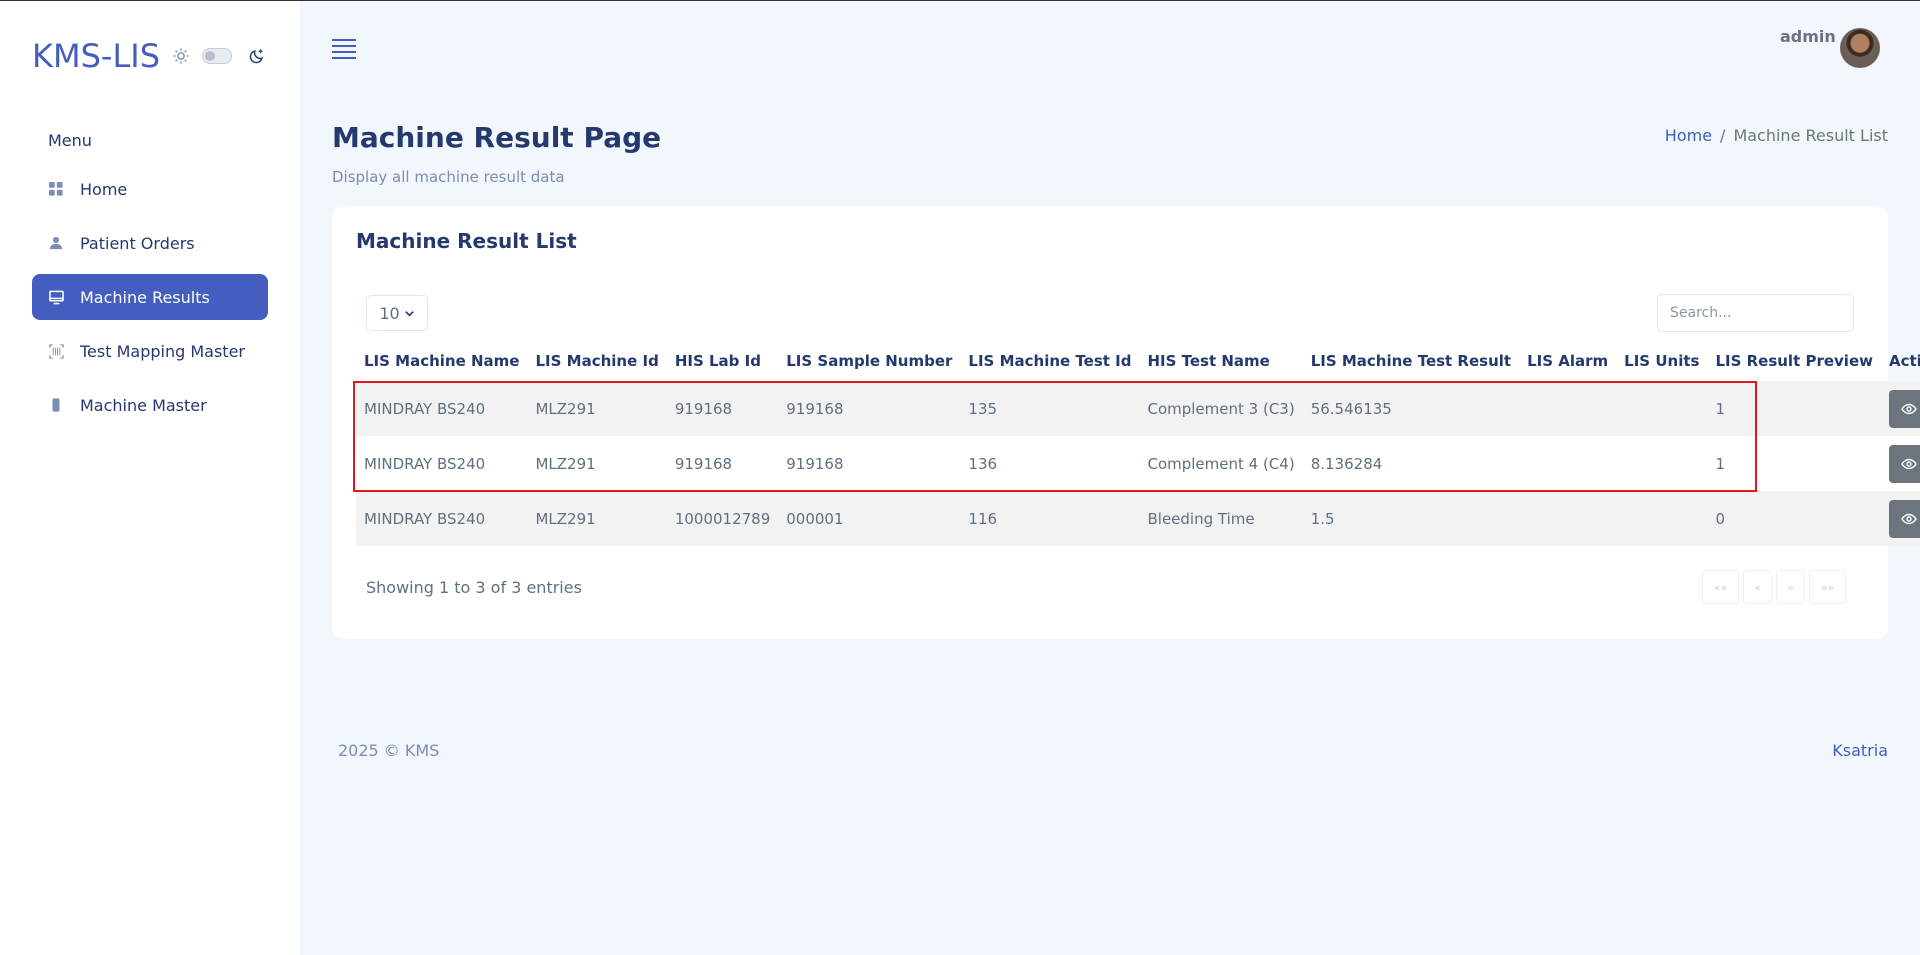 The image size is (1920, 955). What do you see at coordinates (448, 177) in the screenshot?
I see `page-subtitle: Display all machine result data` at bounding box center [448, 177].